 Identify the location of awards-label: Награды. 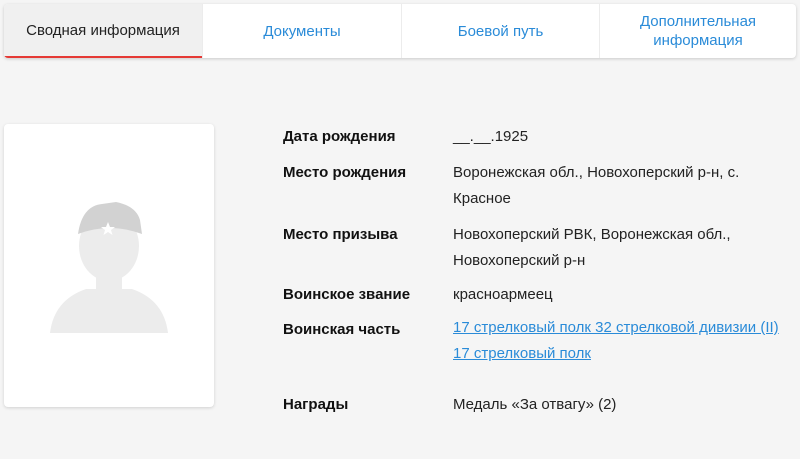
(316, 404).